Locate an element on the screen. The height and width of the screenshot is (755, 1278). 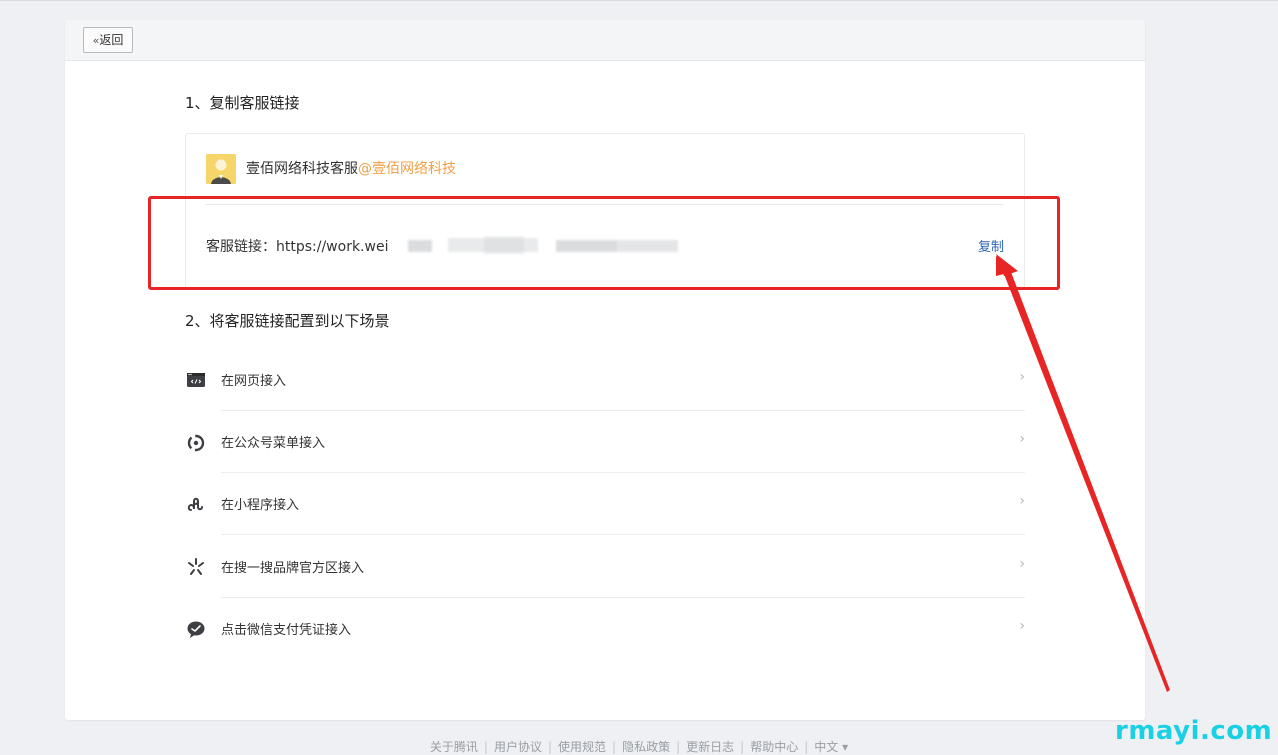
avatar is located at coordinates (221, 169).